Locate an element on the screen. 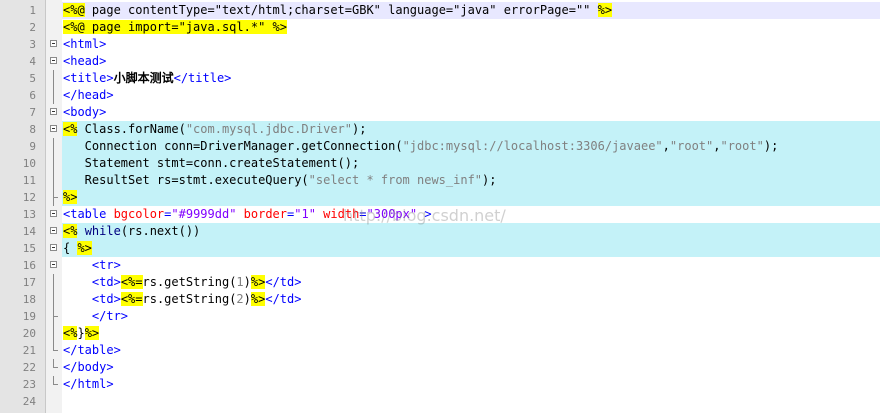  code-text: <head> is located at coordinates (84, 61).